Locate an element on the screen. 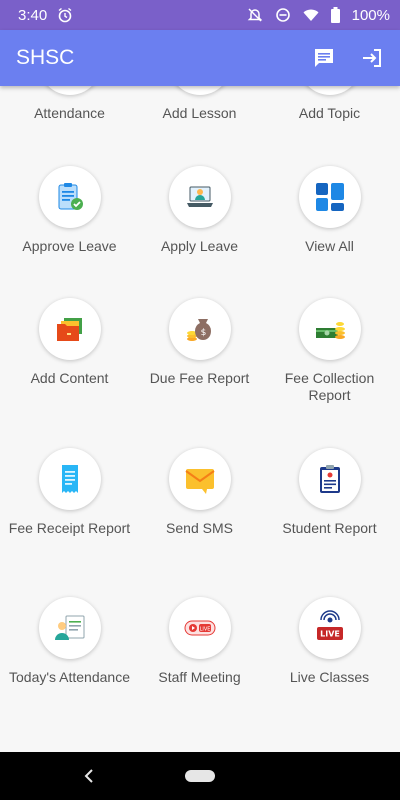 This screenshot has height=800, width=400. envelope-icon is located at coordinates (199, 481).